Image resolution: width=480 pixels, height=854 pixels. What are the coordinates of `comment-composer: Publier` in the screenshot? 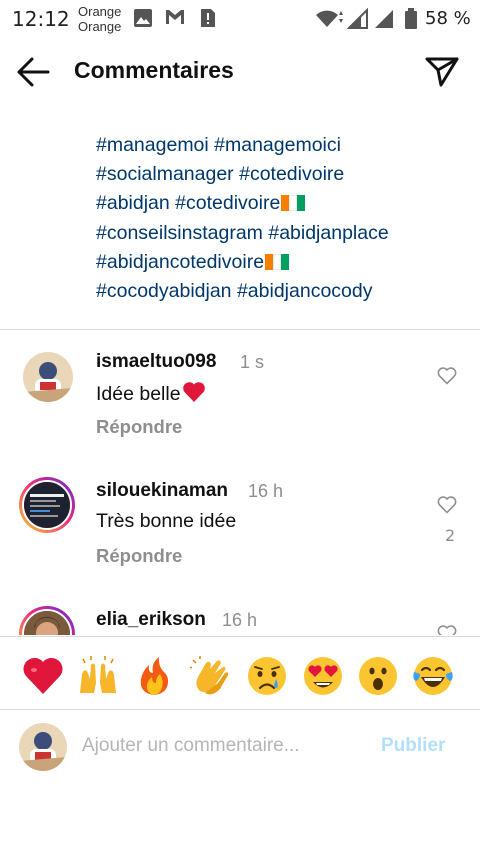 It's located at (240, 746).